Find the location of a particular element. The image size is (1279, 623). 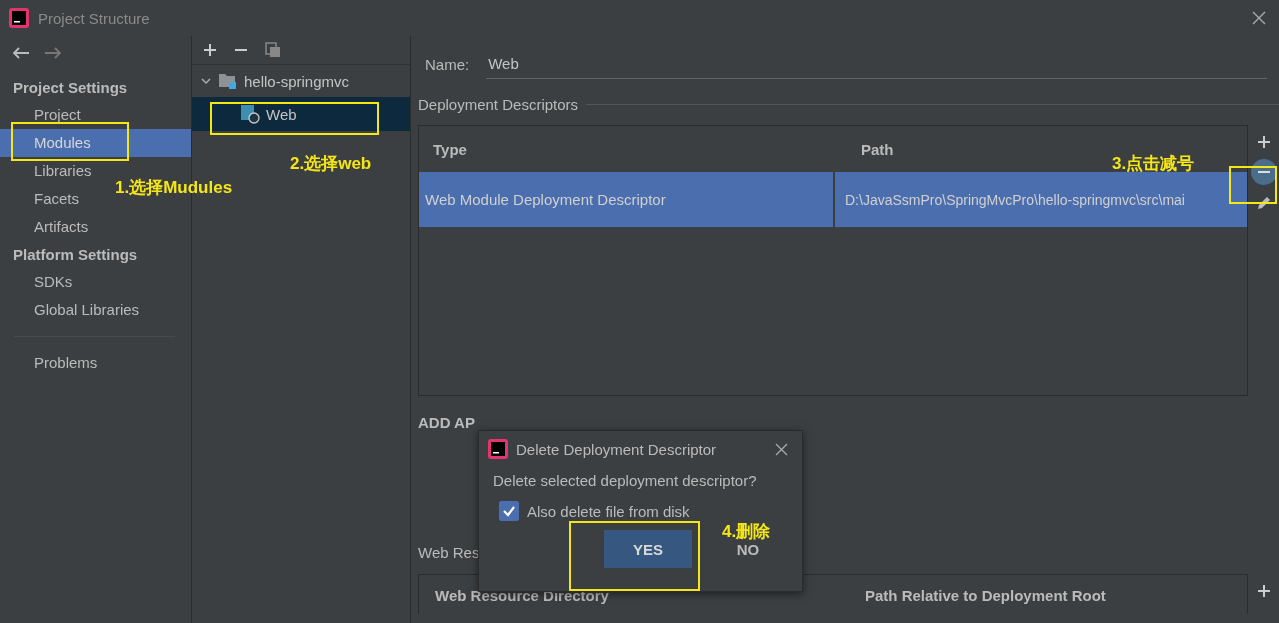

table-cell-text: D:\JavaSsmPro\SpringMvcPro\hello-springmvc\src\mai is located at coordinates (1015, 200).